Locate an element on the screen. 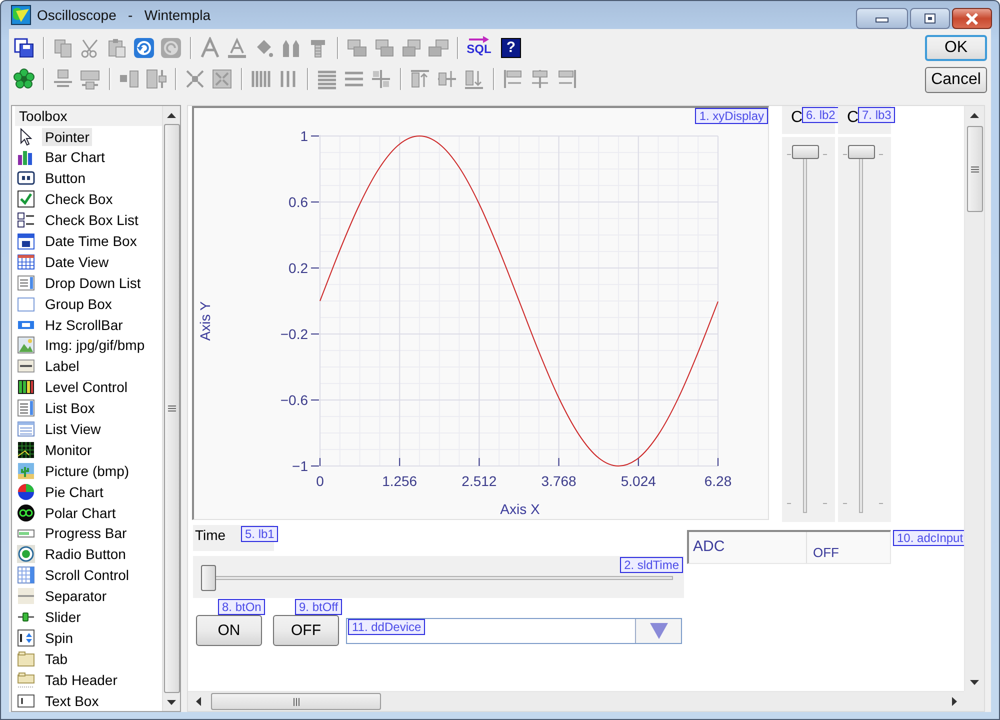 Image resolution: width=1000 pixels, height=720 pixels. align-bottom-icon is located at coordinates (63, 79).